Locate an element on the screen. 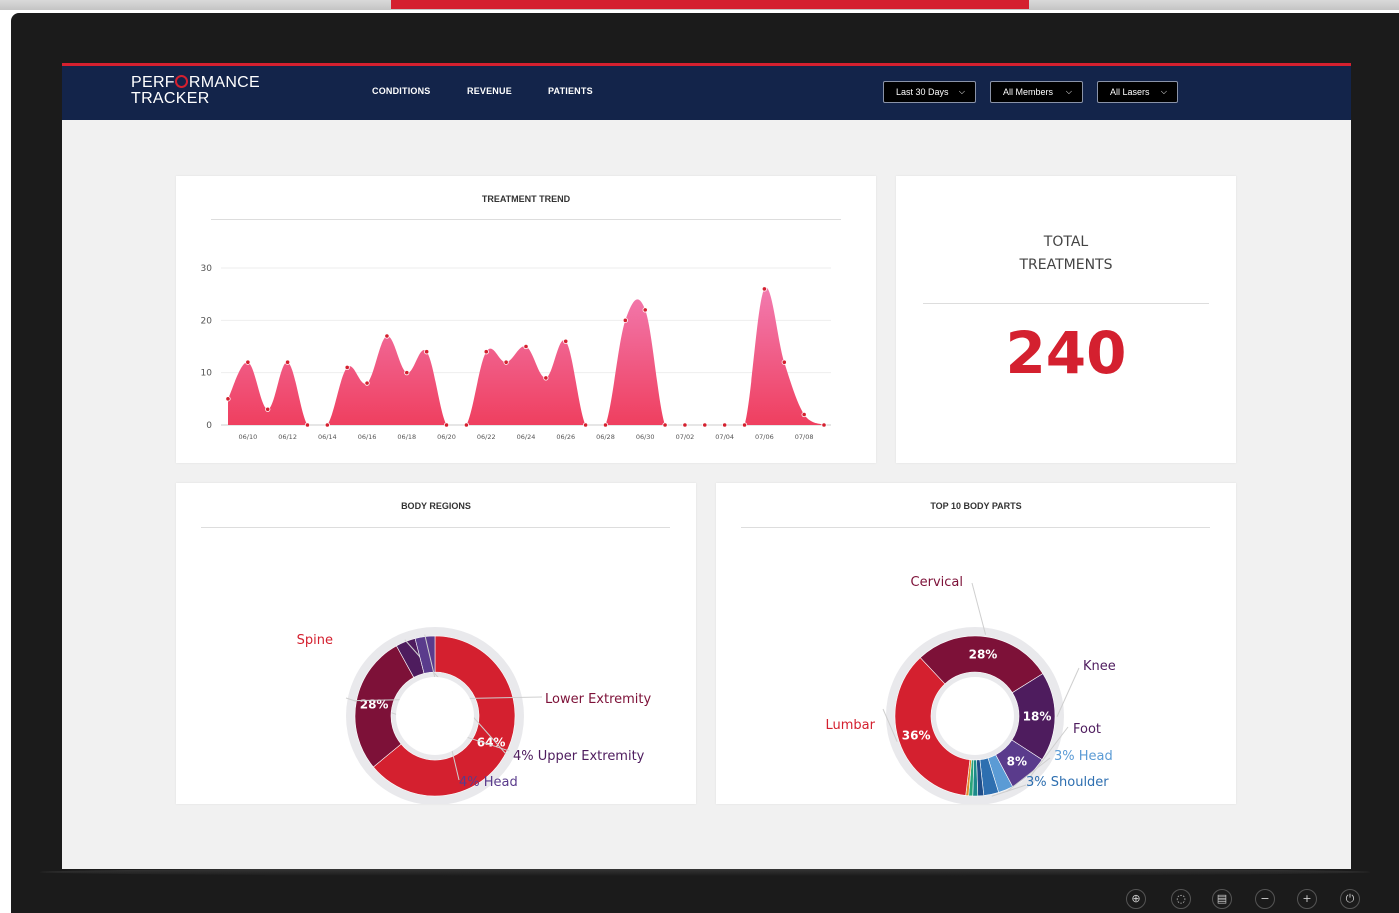 The width and height of the screenshot is (1399, 913). slice-label: Knee is located at coordinates (1099, 666).